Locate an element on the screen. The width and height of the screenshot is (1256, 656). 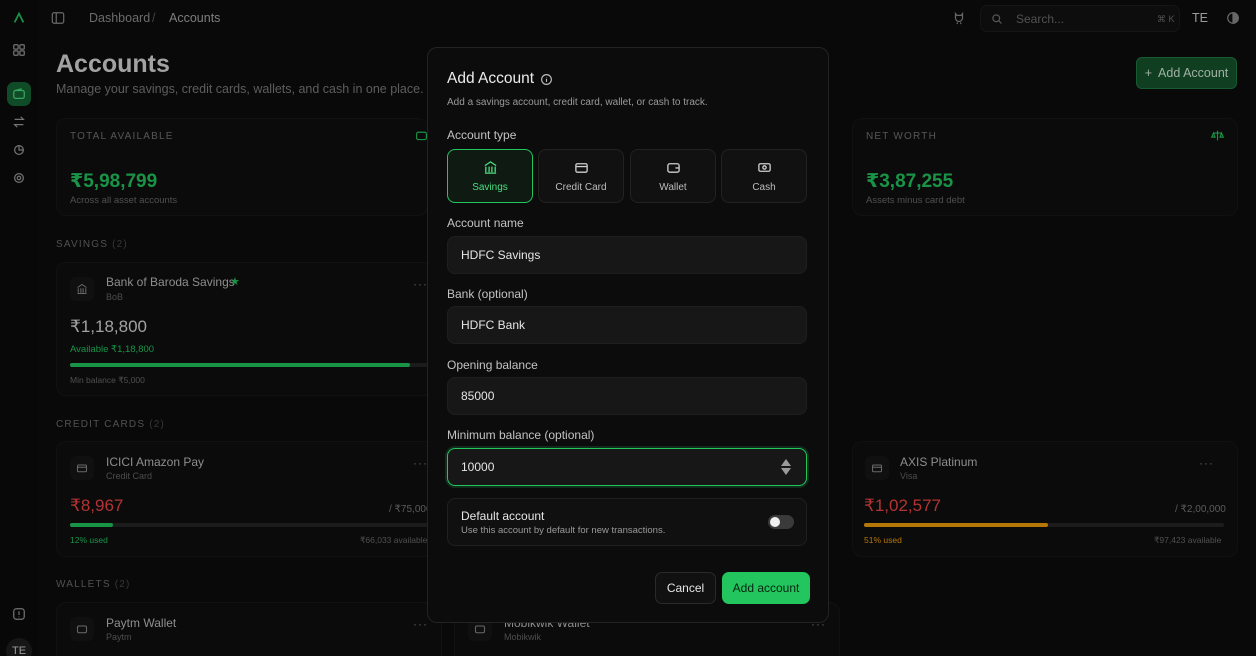
opening-balance-input is located at coordinates (627, 396).